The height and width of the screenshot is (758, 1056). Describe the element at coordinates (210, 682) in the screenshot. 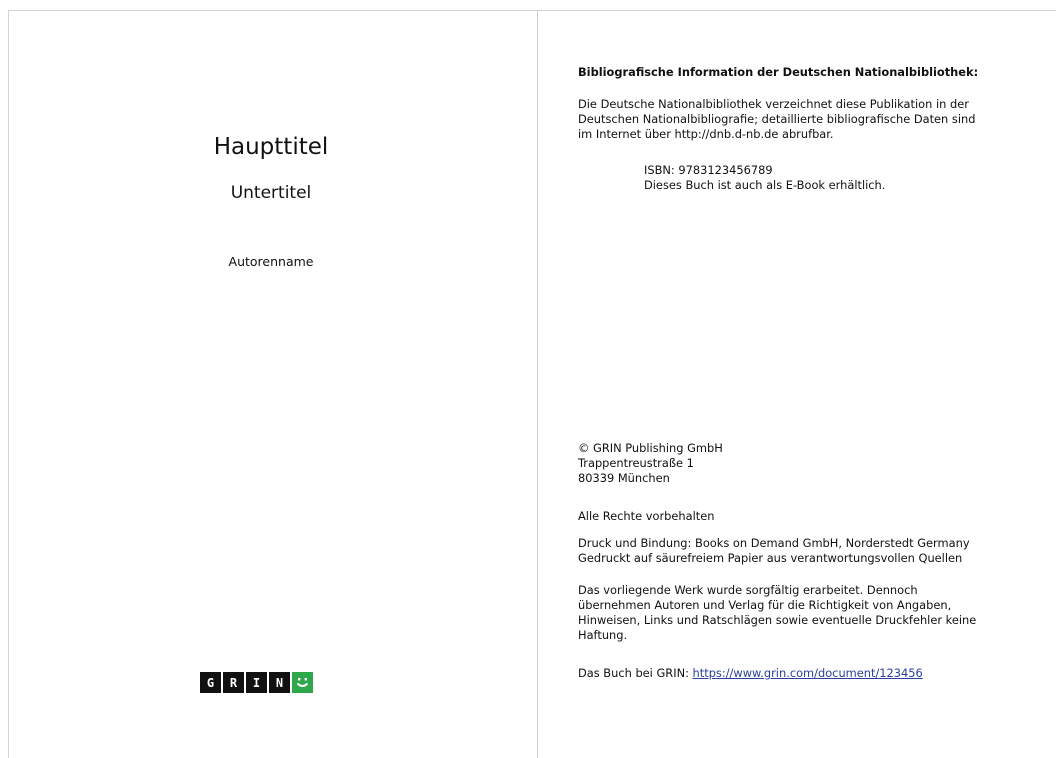

I see `logo-letter-g: G` at that location.